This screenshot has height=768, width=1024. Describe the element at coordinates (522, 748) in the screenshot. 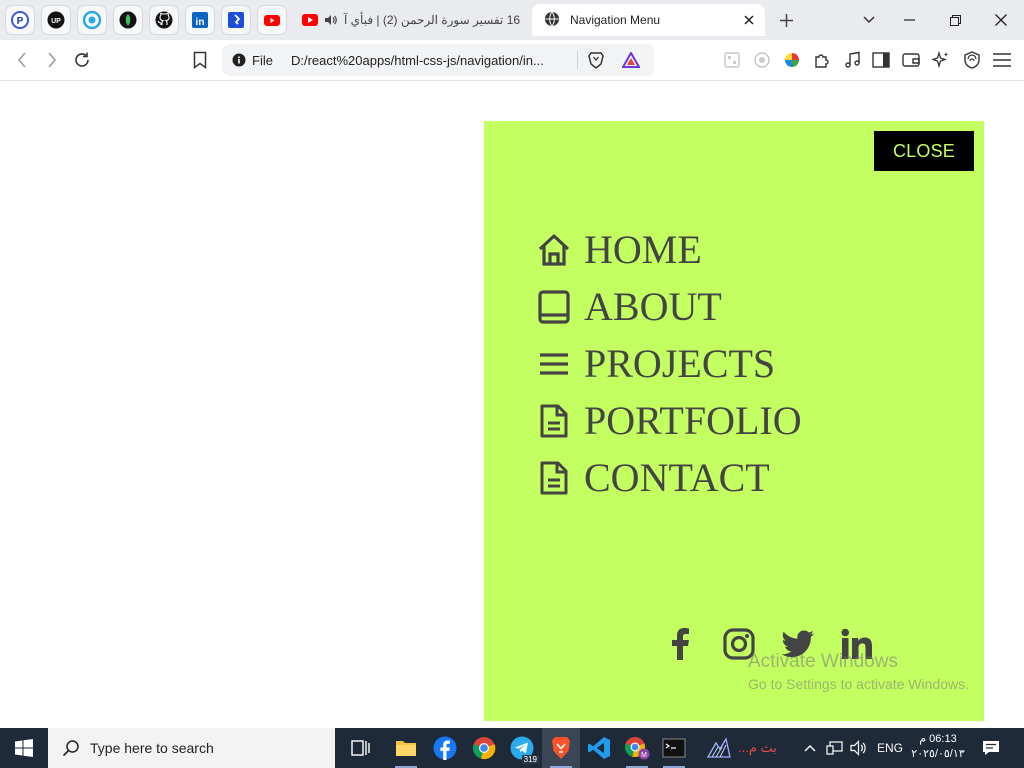

I see `telegram-button: 319` at that location.